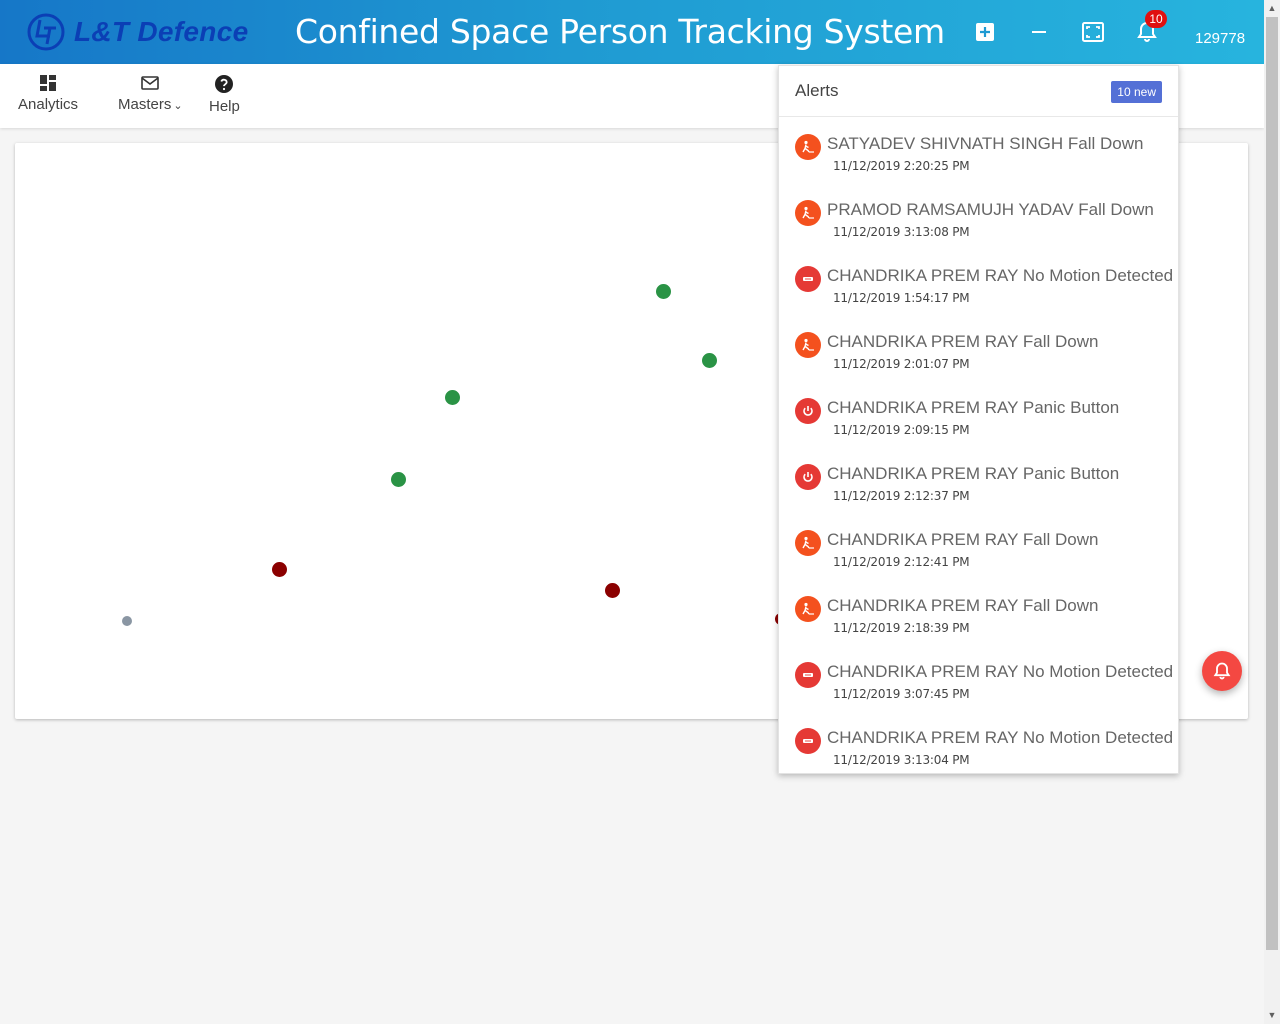 The image size is (1280, 1024). Describe the element at coordinates (978, 91) in the screenshot. I see `alerts-header: Alerts 10 new` at that location.